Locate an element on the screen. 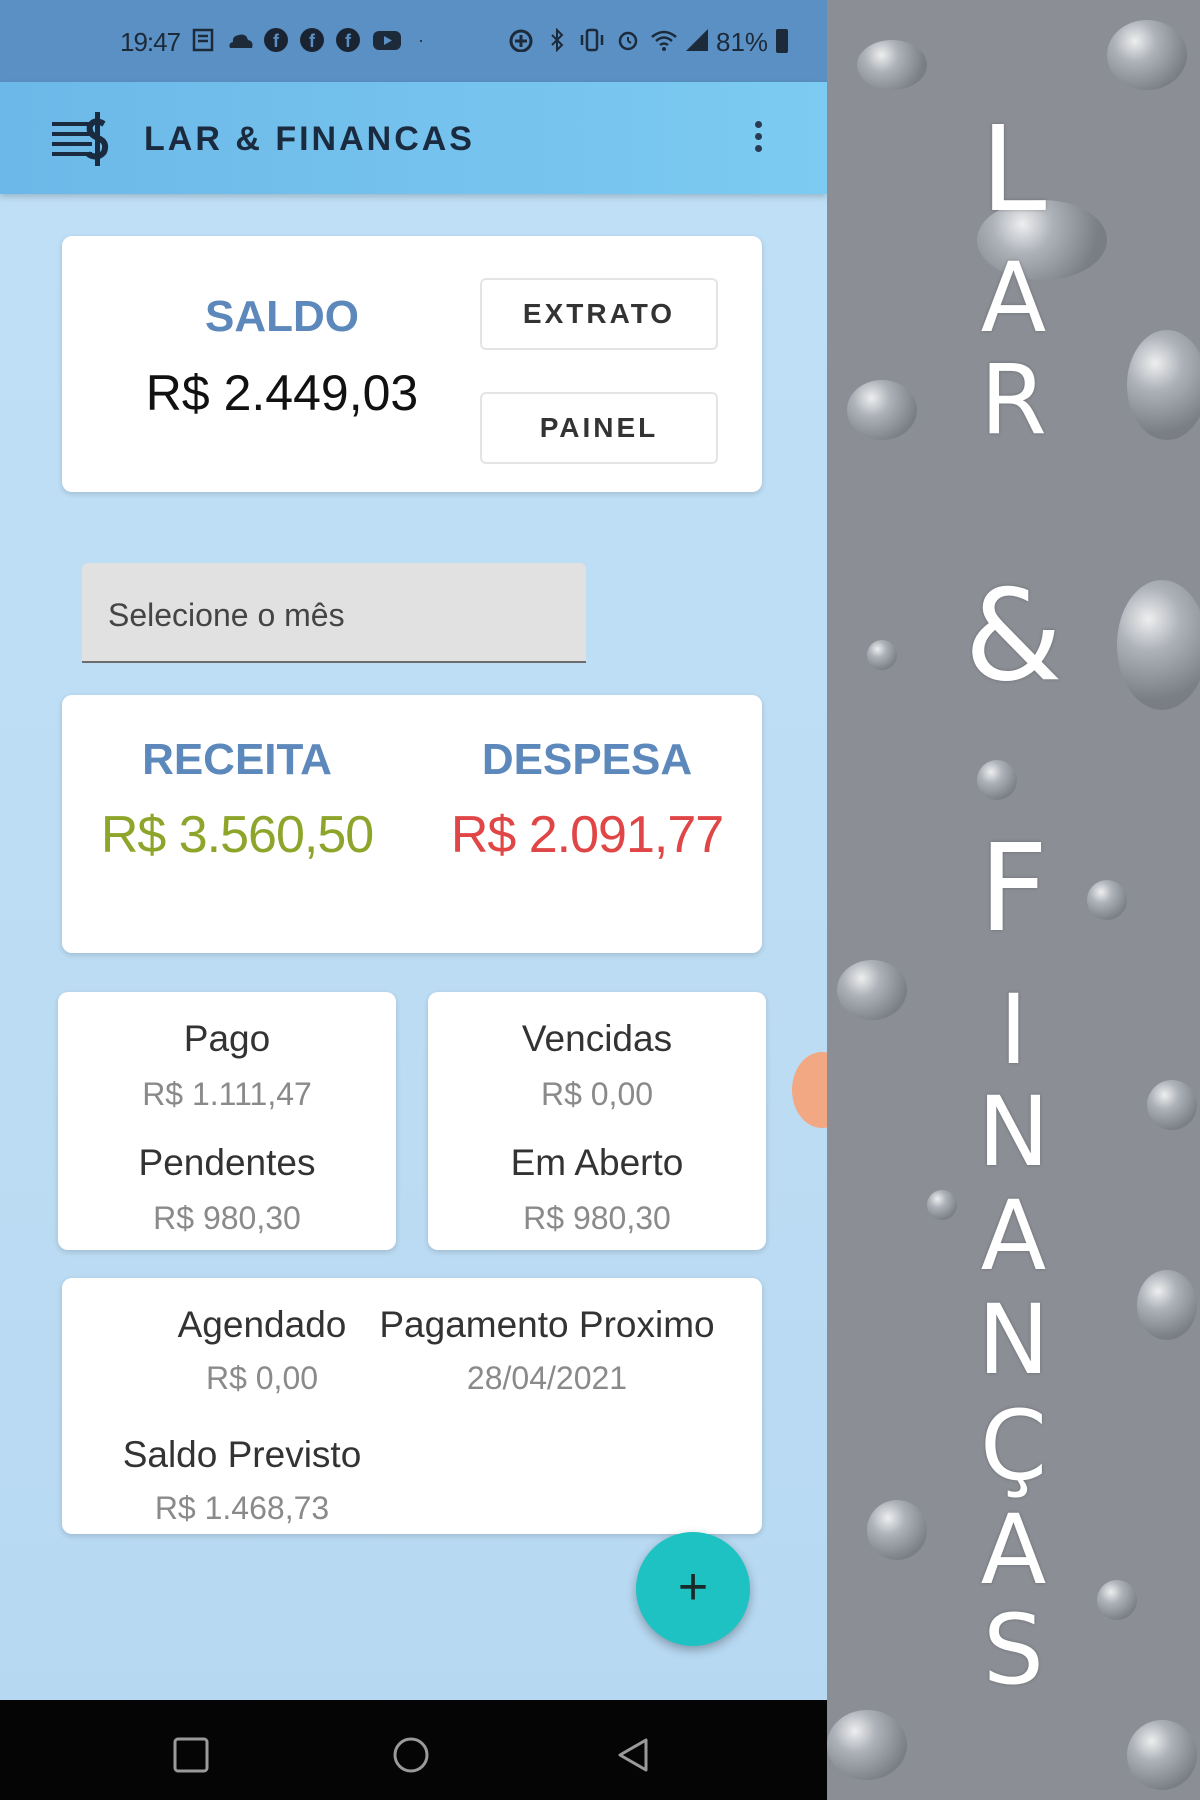 This screenshot has height=1800, width=1200. overdue-open-card: Vencidas R$ 0,00 Em Aberto R$ 980,30 is located at coordinates (597, 1121).